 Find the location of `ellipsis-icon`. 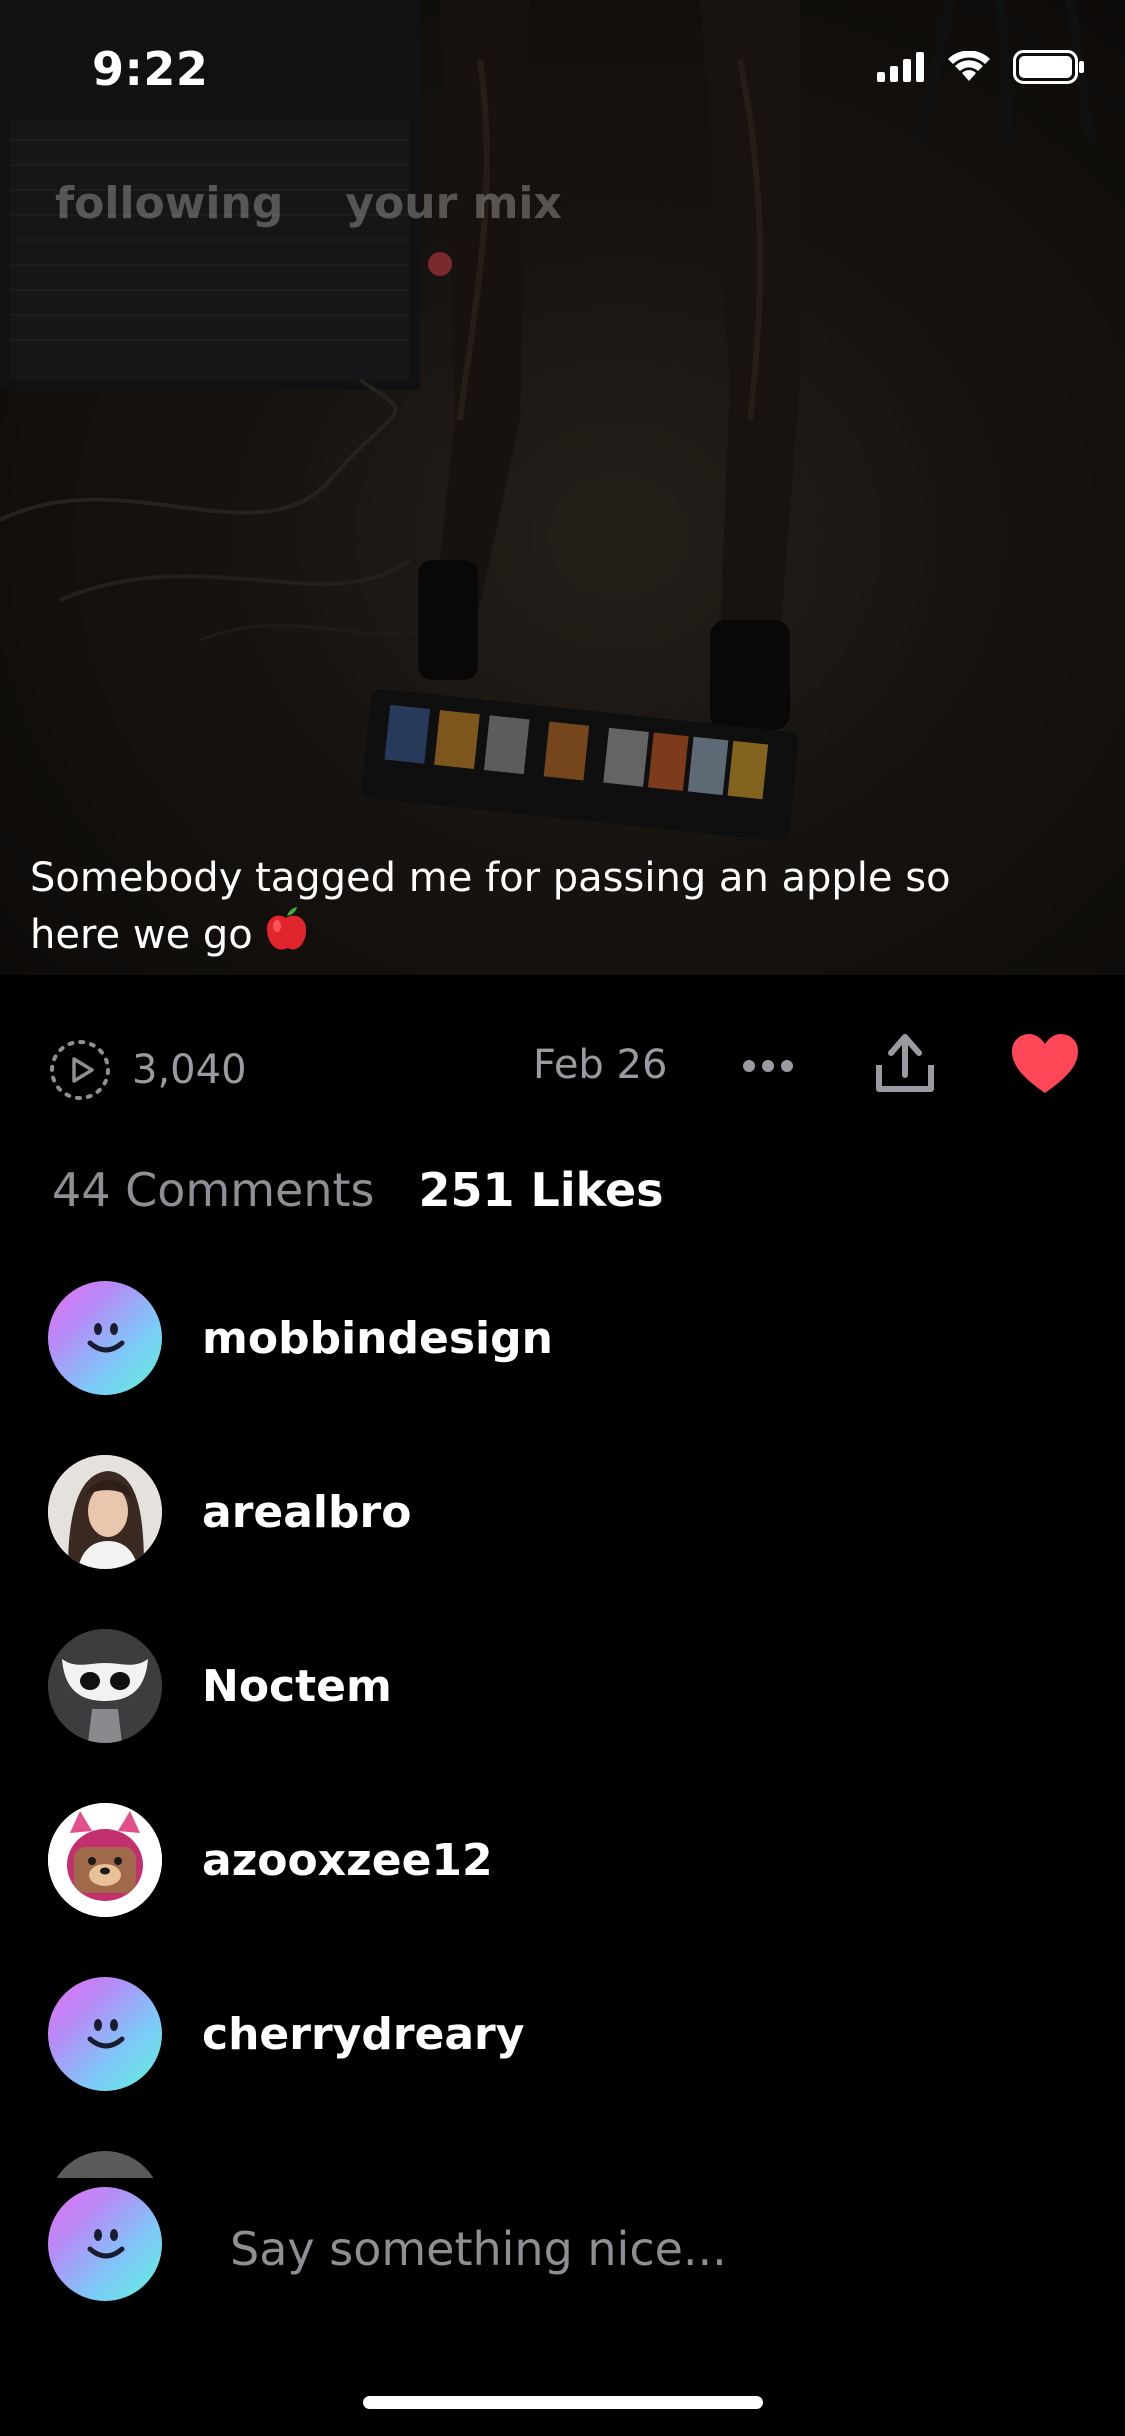

ellipsis-icon is located at coordinates (768, 1066).